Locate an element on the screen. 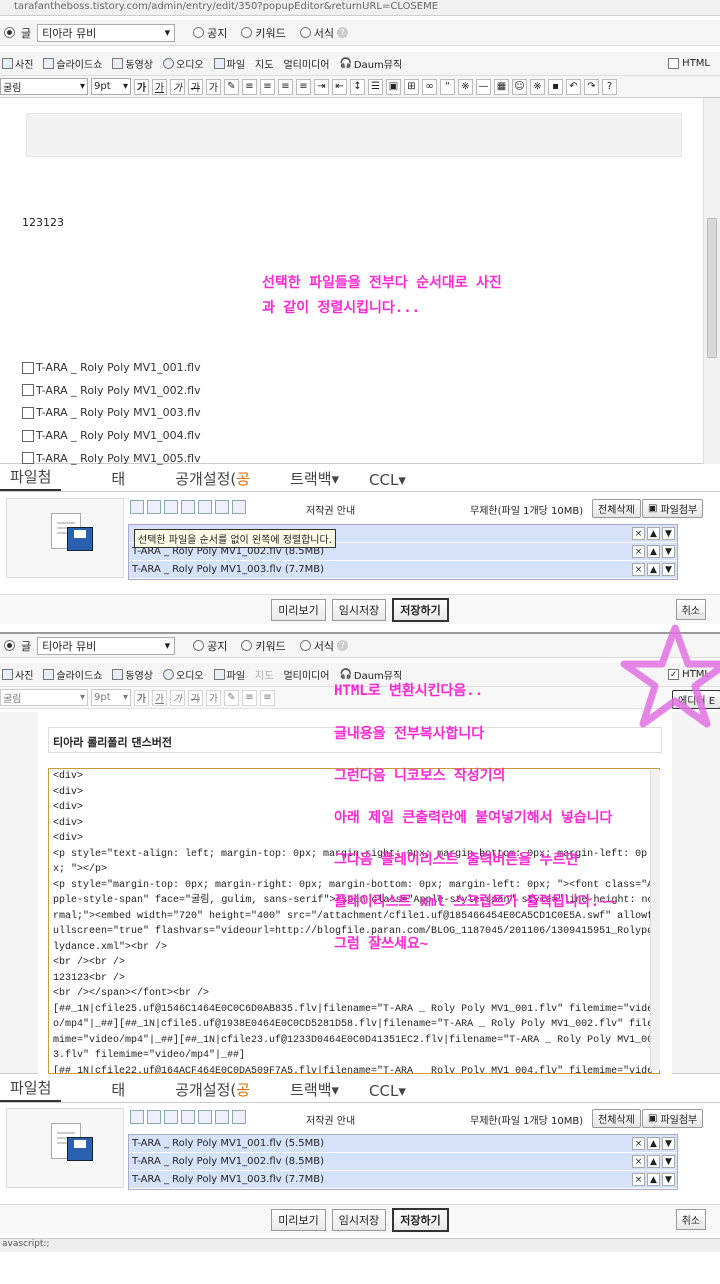 This screenshot has height=1284, width=720. align-justify-icon: ≡ is located at coordinates (303, 86).